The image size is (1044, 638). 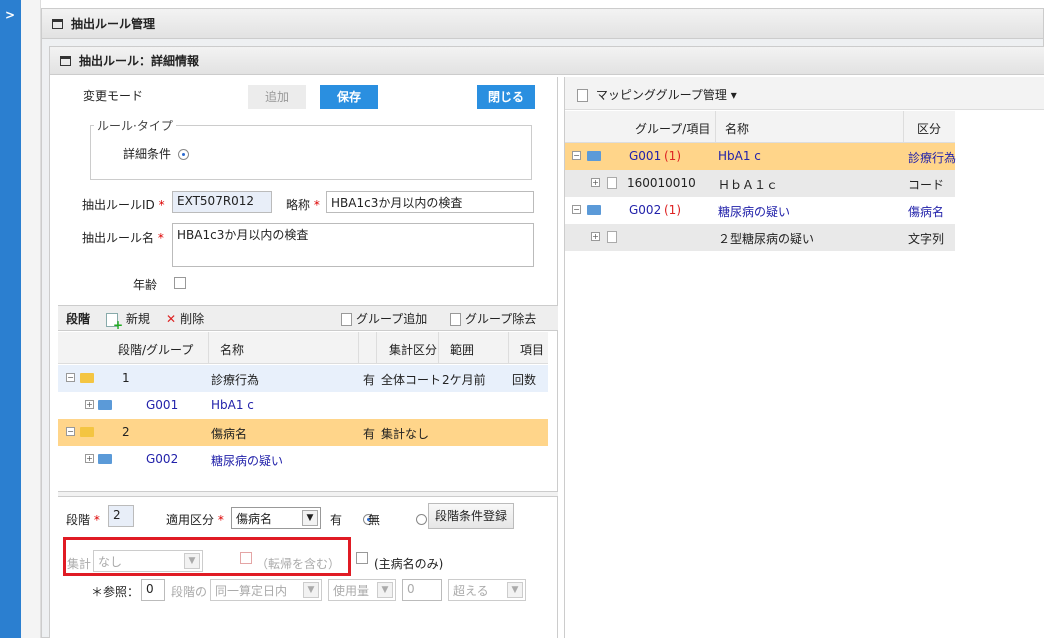 What do you see at coordinates (303, 405) in the screenshot?
I see `group-row: + G001 HbA1 c` at bounding box center [303, 405].